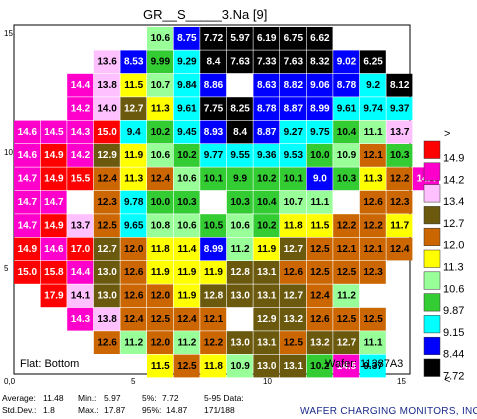  What do you see at coordinates (214, 296) in the screenshot?
I see `wafer-cell-value: 12.8` at bounding box center [214, 296].